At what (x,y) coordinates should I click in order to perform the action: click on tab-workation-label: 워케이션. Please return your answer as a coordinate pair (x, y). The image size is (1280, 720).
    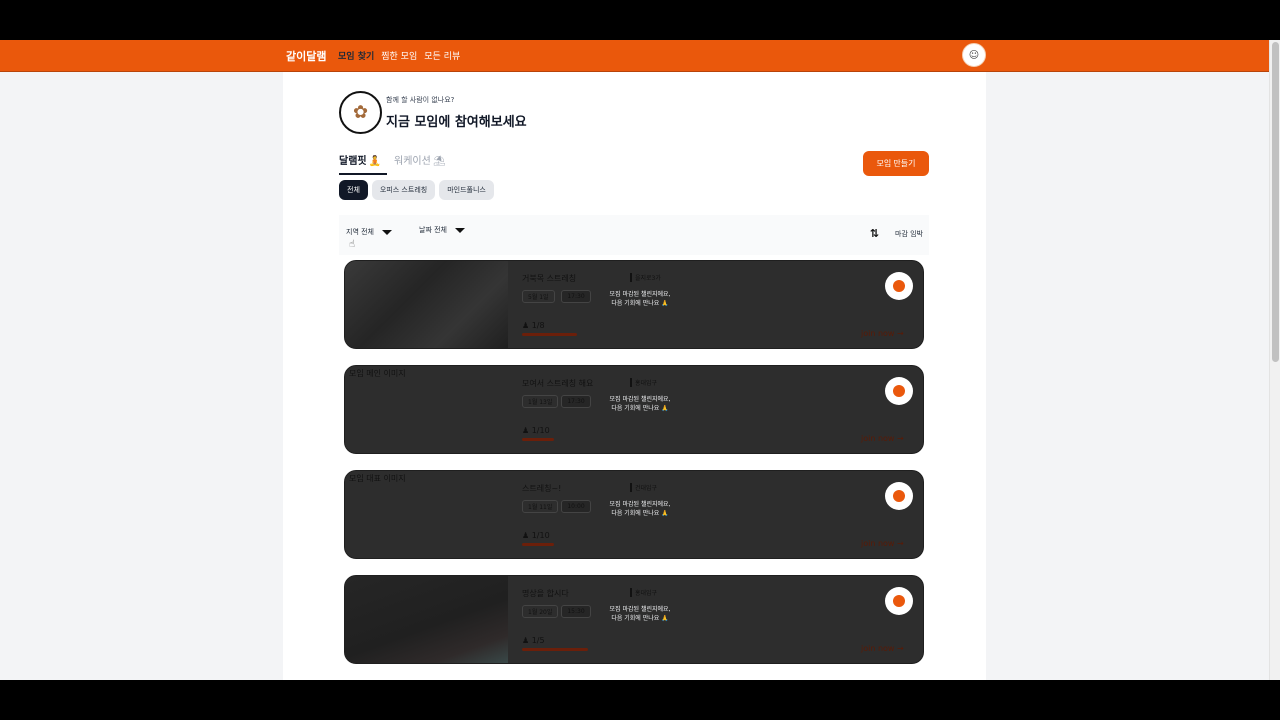
    Looking at the image, I should click on (412, 161).